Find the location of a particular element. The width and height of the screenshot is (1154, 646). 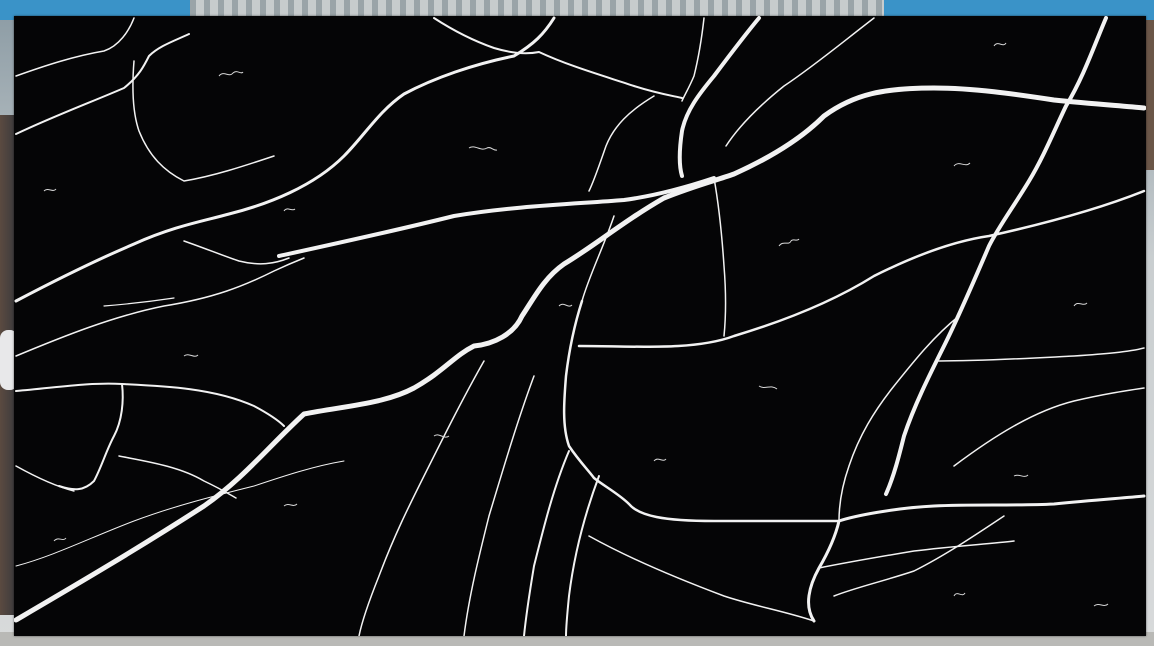

vein-left-center-long is located at coordinates (180, 513).